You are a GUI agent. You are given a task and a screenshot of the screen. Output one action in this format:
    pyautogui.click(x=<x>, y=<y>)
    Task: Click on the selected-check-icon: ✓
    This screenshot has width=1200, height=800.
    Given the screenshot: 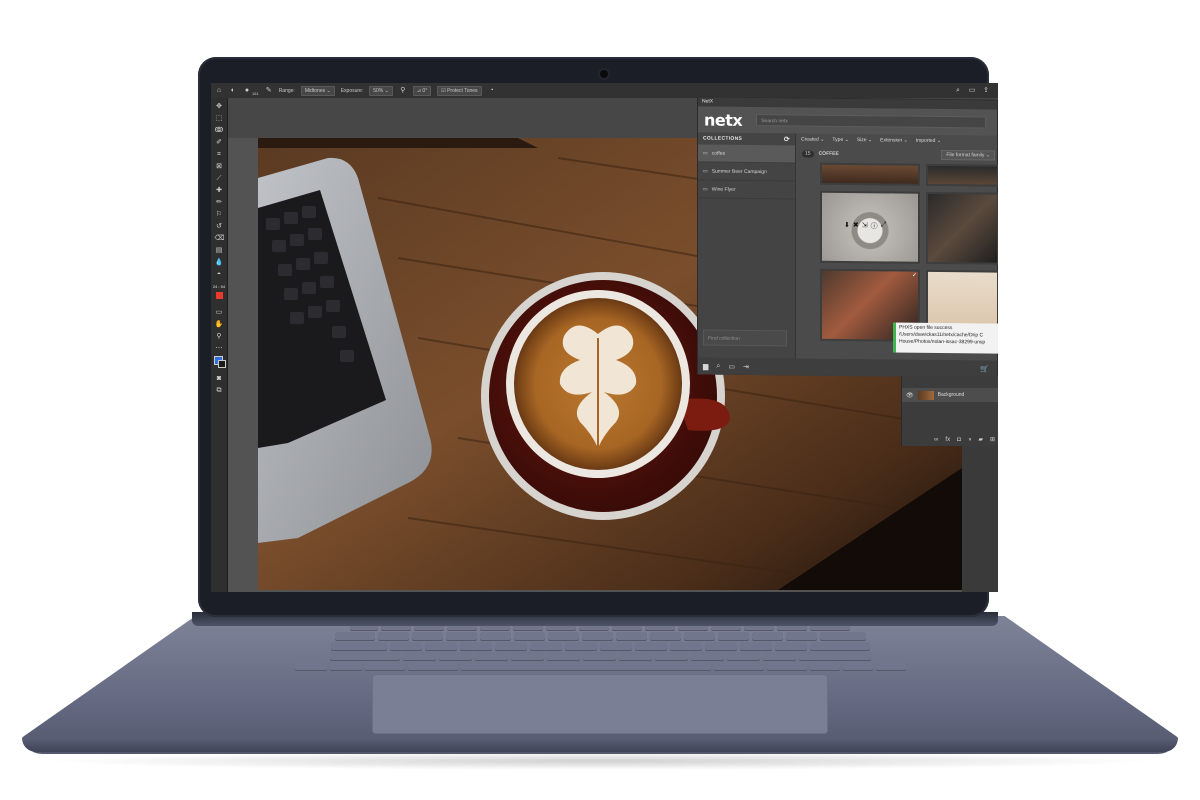 What is the action you would take?
    pyautogui.click(x=914, y=275)
    